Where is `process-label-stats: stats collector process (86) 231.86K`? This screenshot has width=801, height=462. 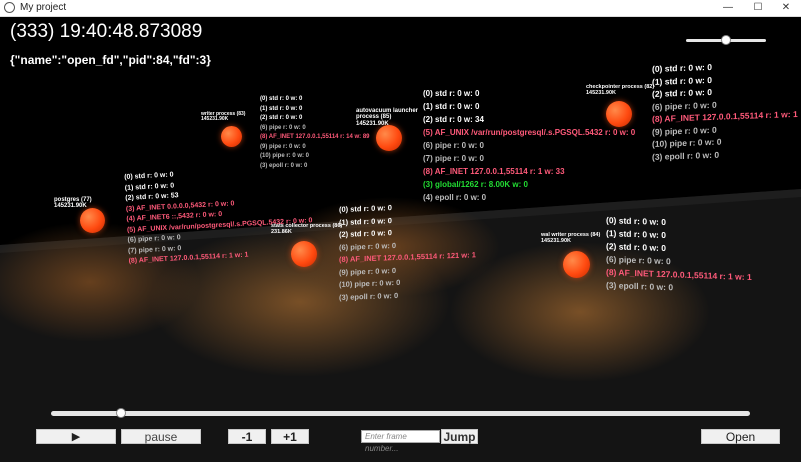
process-label-stats: stats collector process (86) 231.86K is located at coordinates (307, 229).